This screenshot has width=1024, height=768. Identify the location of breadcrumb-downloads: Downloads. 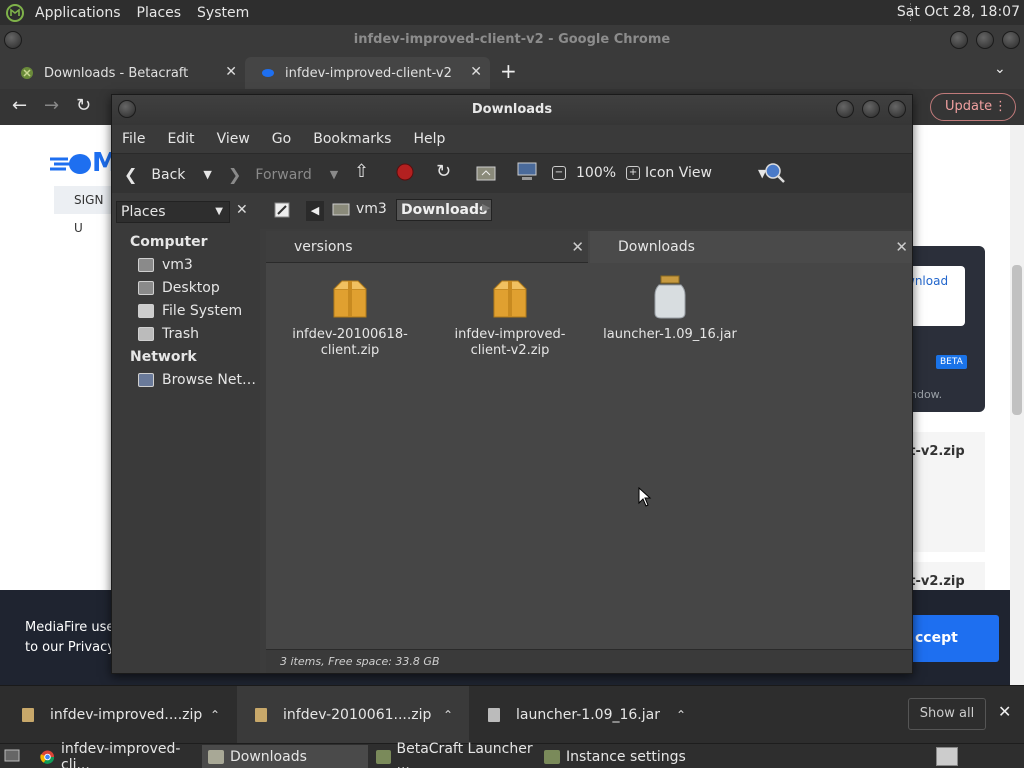
(444, 210).